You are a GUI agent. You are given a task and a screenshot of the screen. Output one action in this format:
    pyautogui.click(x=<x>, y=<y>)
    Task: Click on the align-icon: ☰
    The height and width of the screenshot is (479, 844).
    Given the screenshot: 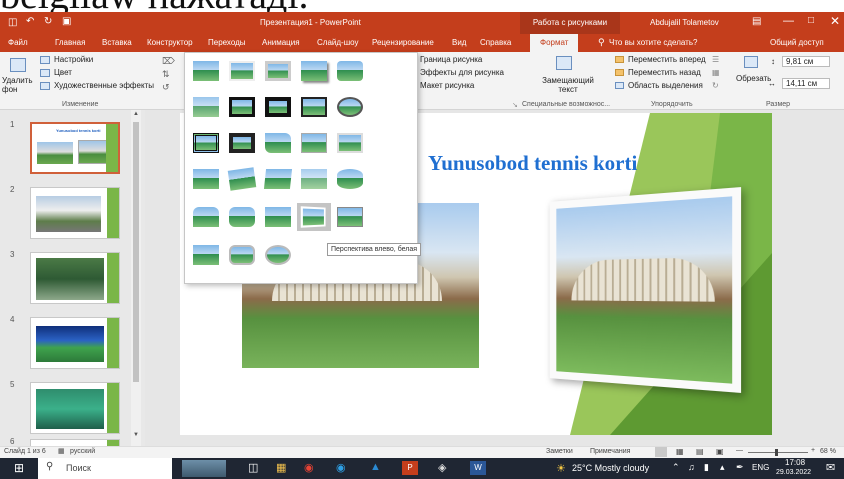 What is the action you would take?
    pyautogui.click(x=715, y=59)
    